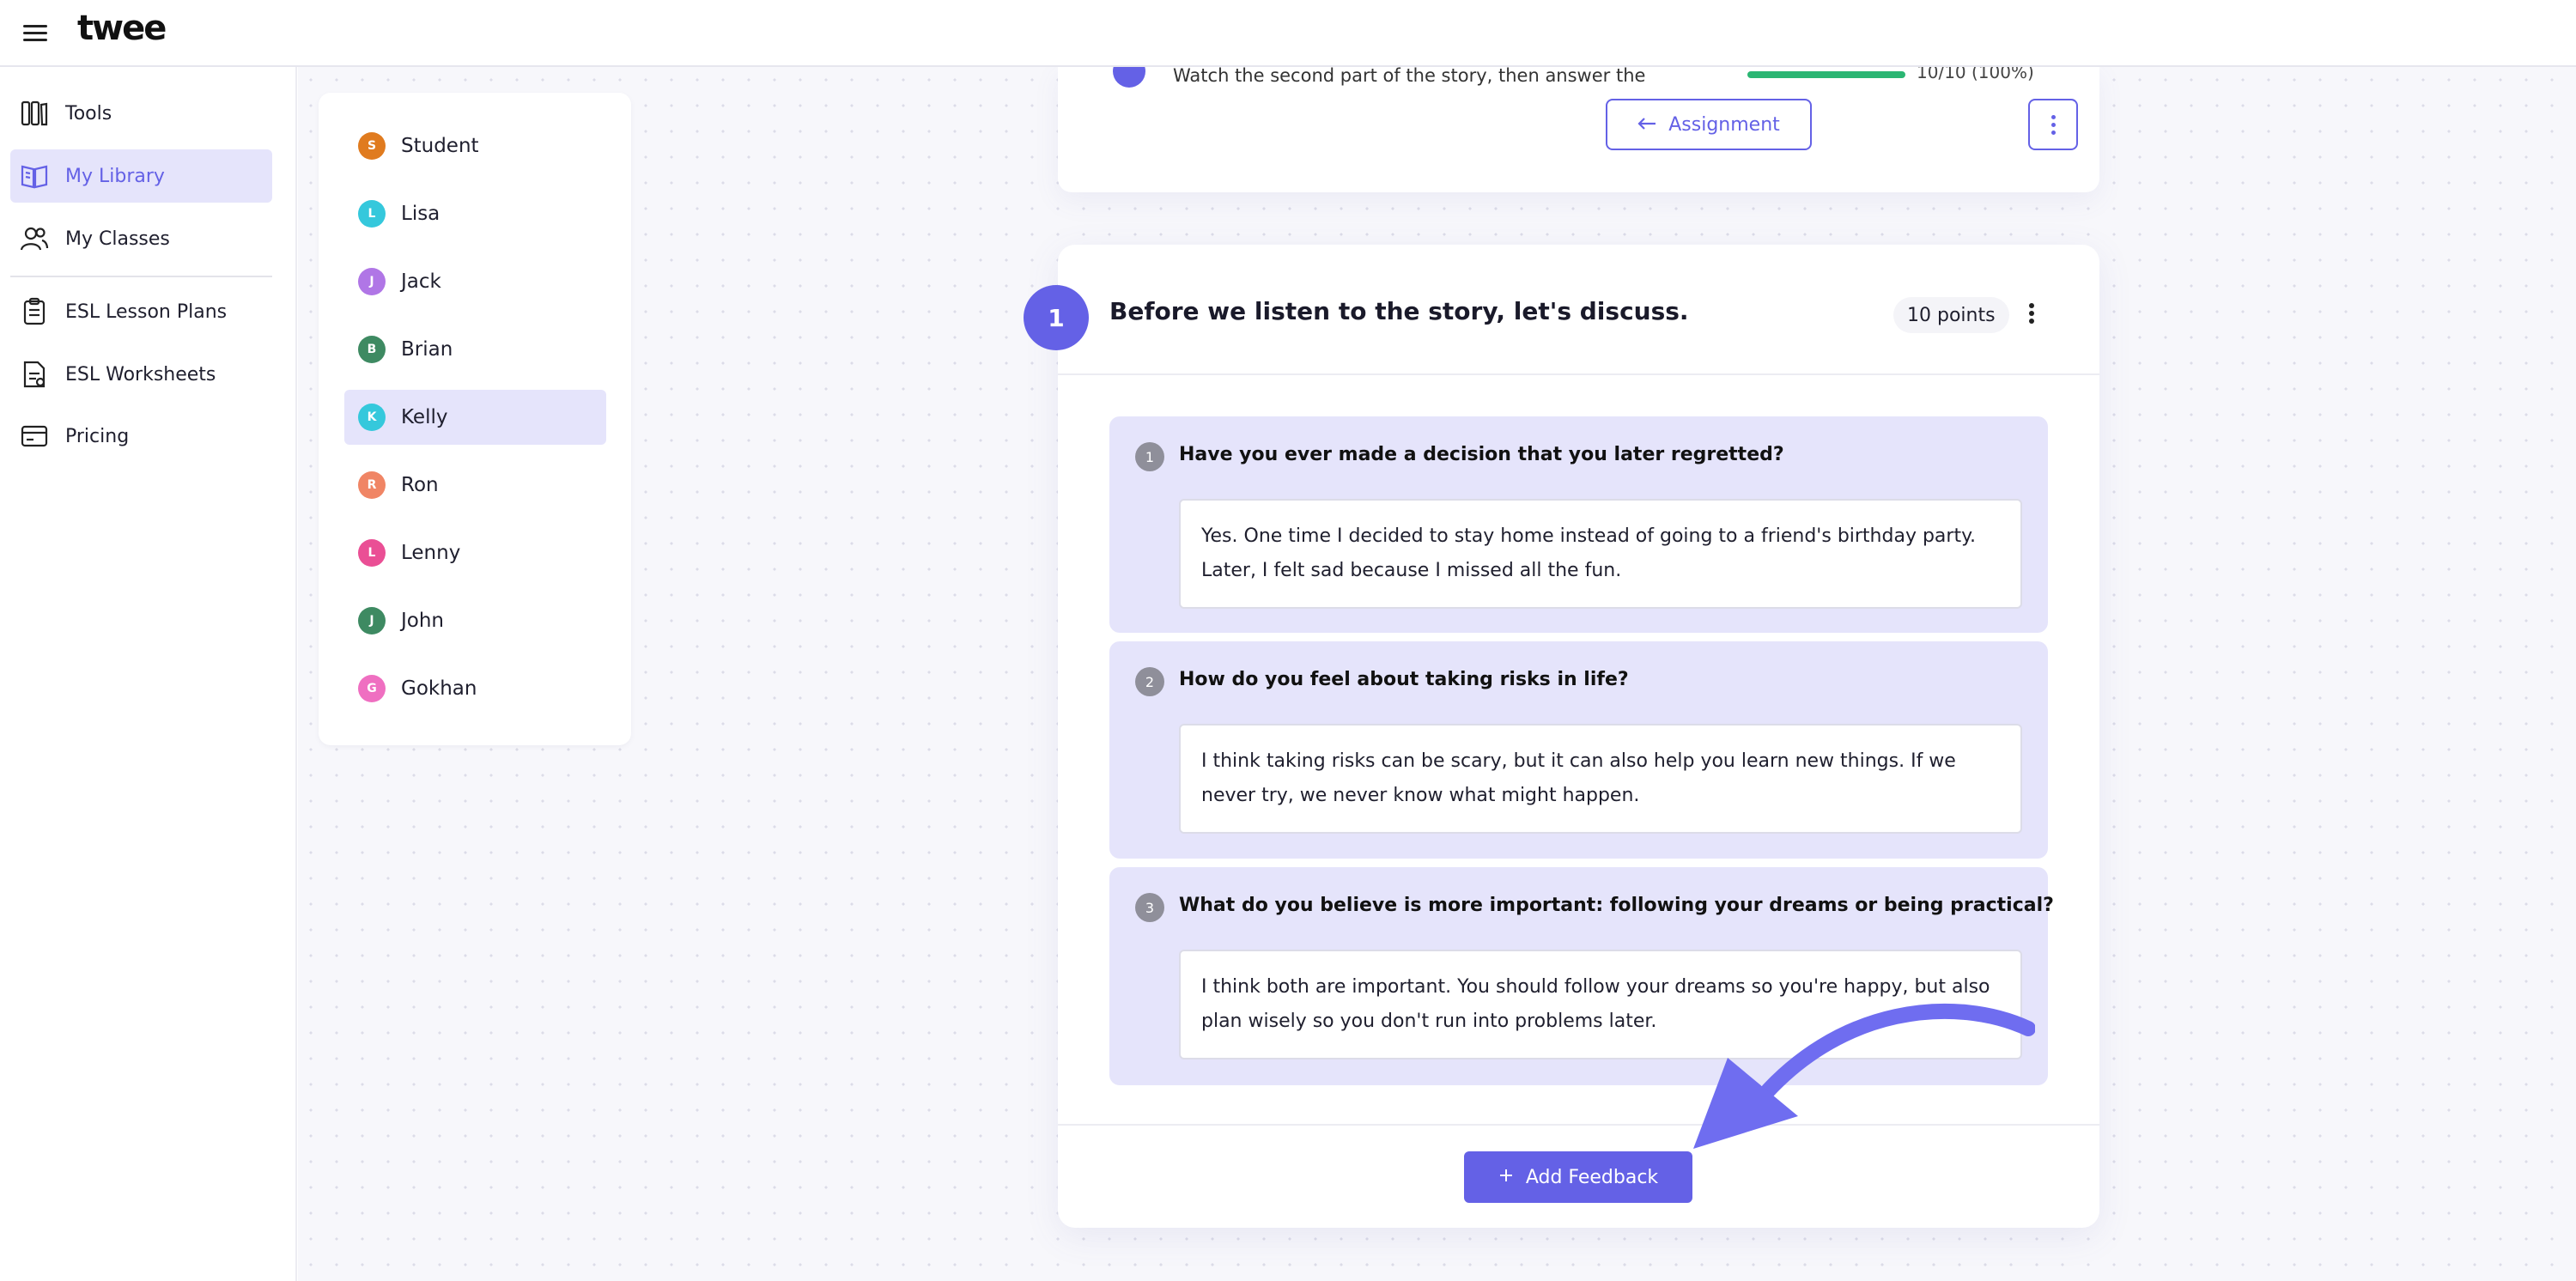 This screenshot has width=2576, height=1281. I want to click on top-bar: twee, so click(1288, 33).